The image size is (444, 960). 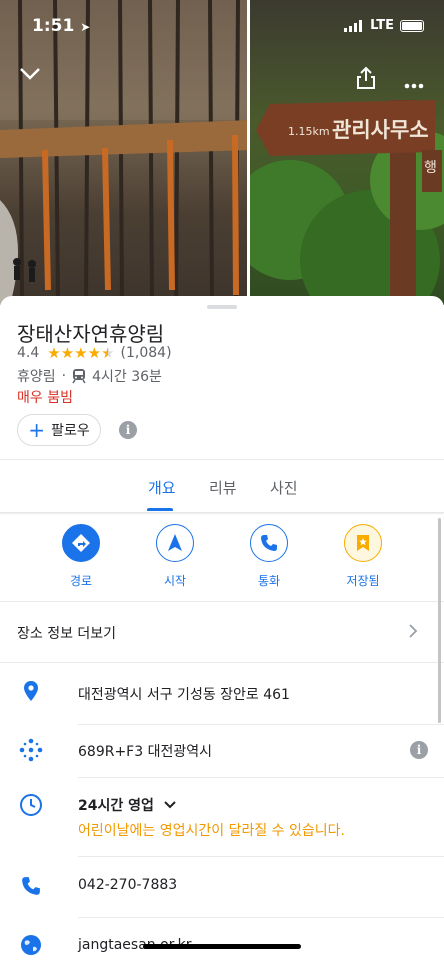 I want to click on saved-icon, so click(x=363, y=543).